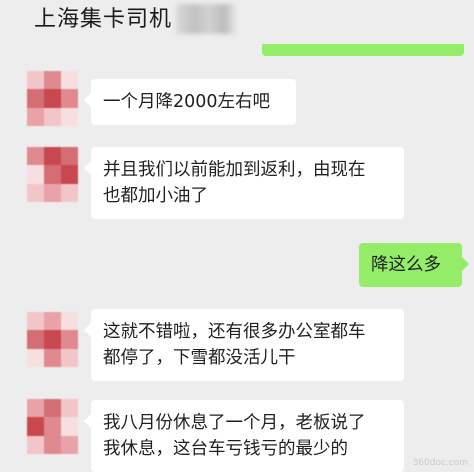  Describe the element at coordinates (406, 265) in the screenshot. I see `message-text: 降这么多` at that location.